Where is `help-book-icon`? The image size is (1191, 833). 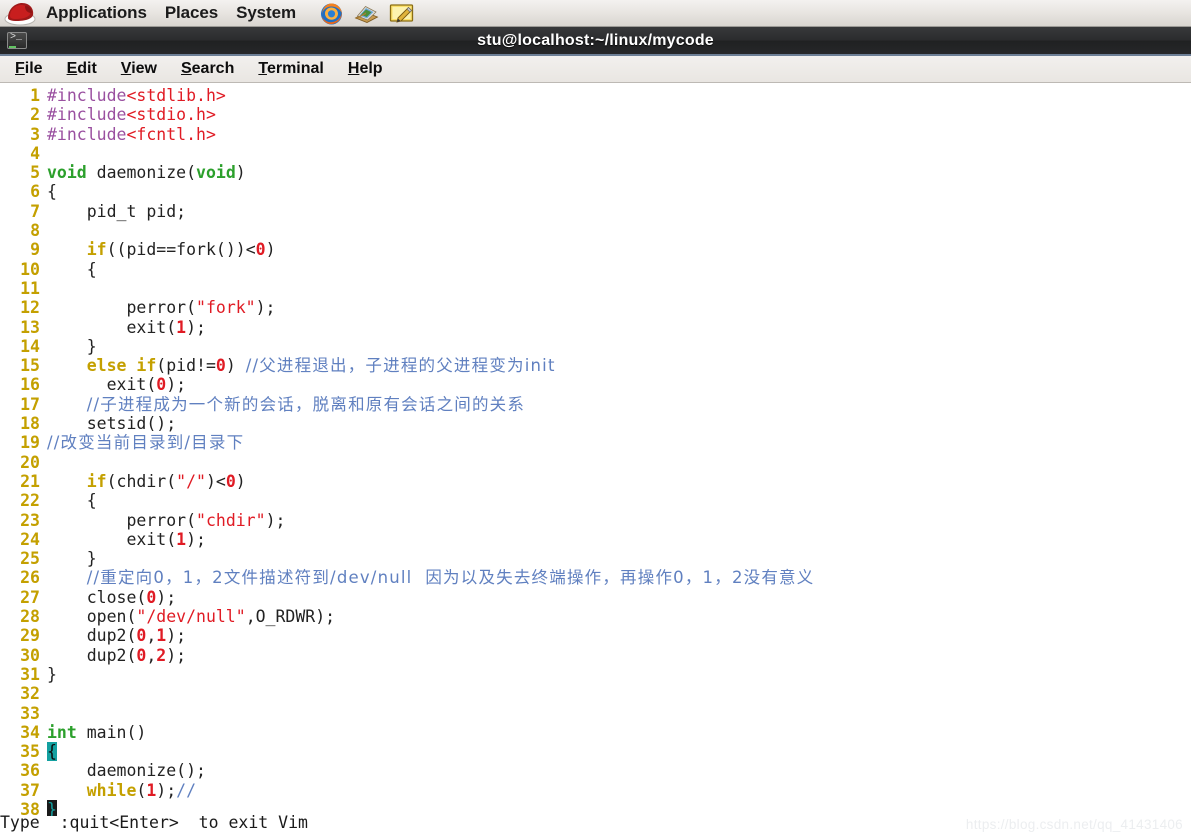 help-book-icon is located at coordinates (366, 13).